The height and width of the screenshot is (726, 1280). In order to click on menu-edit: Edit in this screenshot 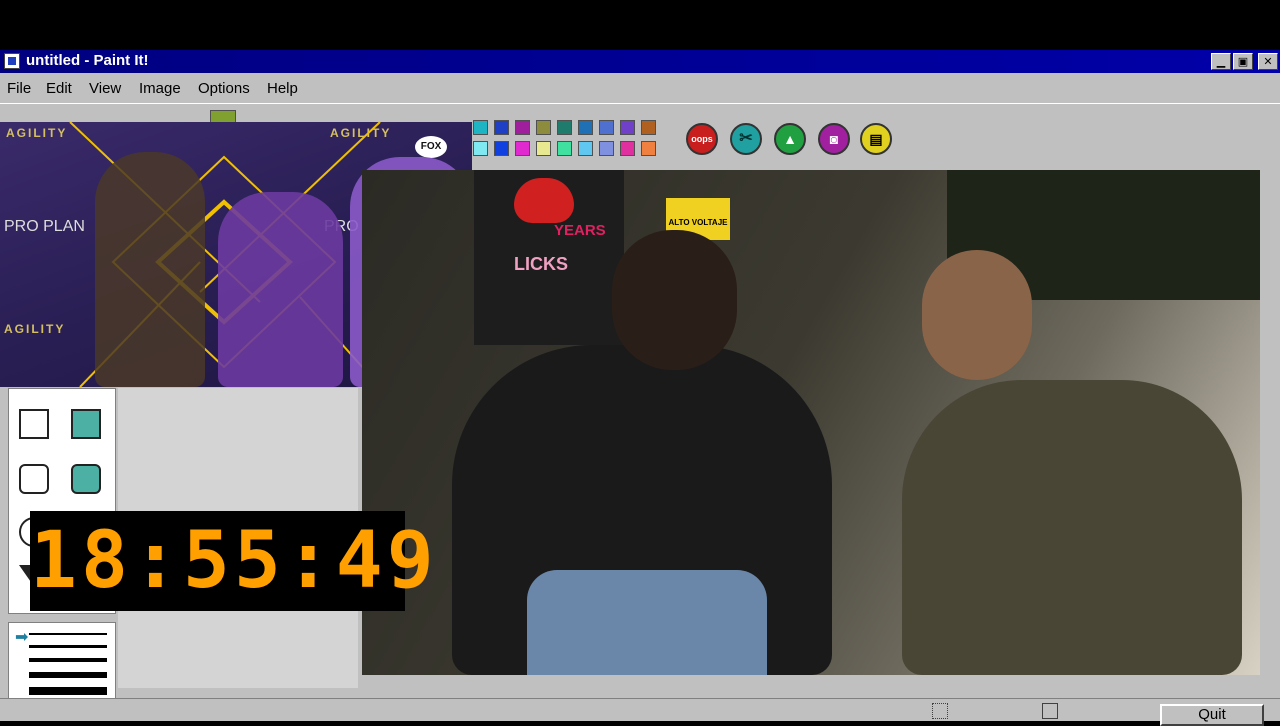, I will do `click(59, 88)`.